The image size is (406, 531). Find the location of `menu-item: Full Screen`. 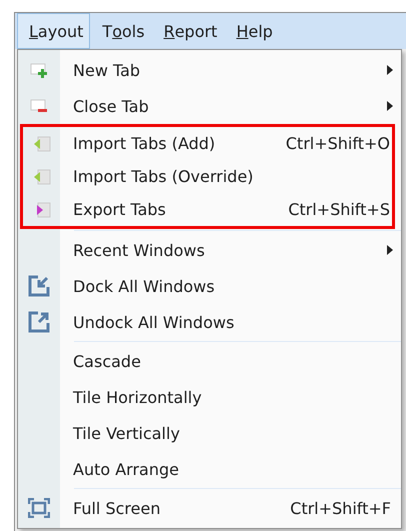

menu-item: Full Screen is located at coordinates (181, 508).